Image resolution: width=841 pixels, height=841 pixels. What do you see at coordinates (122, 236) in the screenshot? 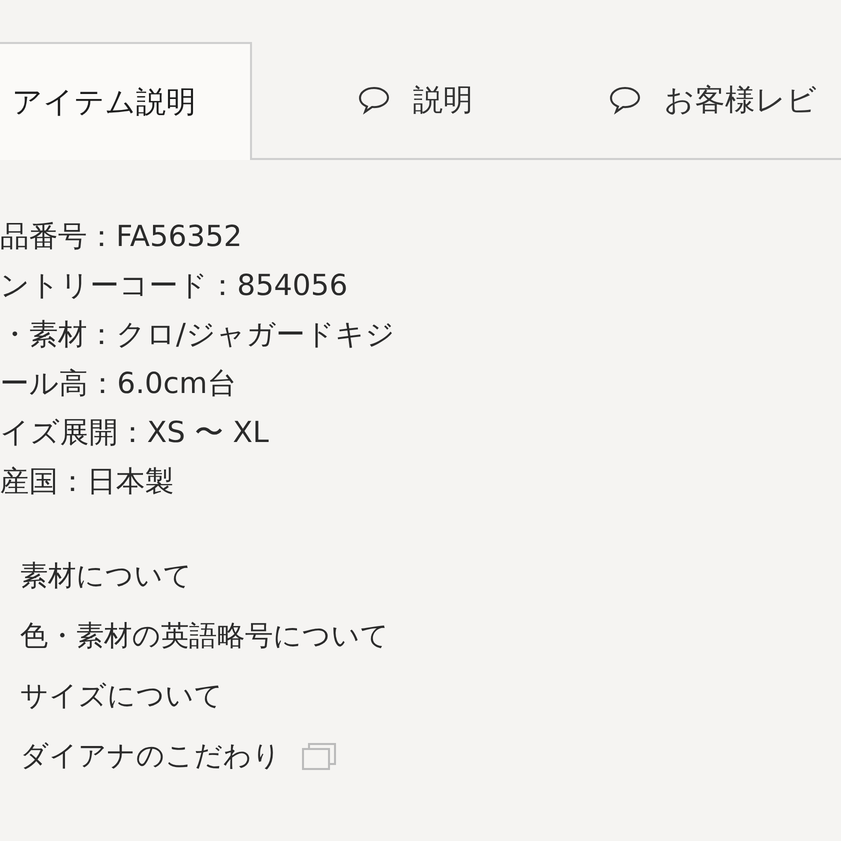
I see `spec-line: 品番号：FA56352` at bounding box center [122, 236].